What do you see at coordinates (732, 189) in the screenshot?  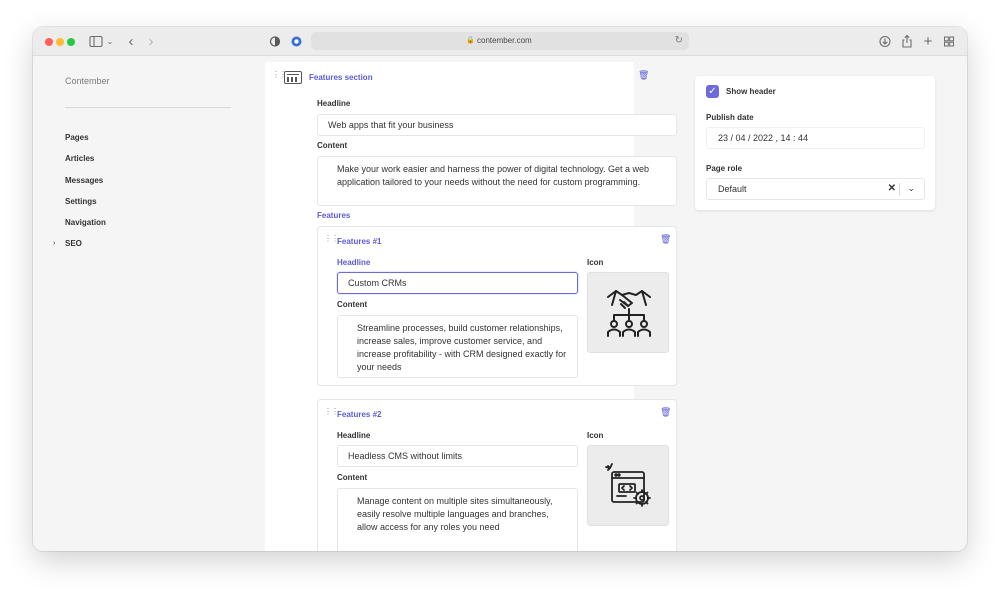 I see `page-role-value: Default` at bounding box center [732, 189].